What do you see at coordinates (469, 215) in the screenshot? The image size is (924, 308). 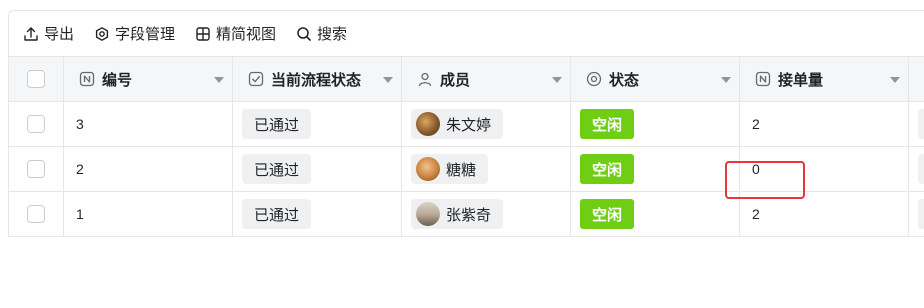 I see `member-name: 张紫奇` at bounding box center [469, 215].